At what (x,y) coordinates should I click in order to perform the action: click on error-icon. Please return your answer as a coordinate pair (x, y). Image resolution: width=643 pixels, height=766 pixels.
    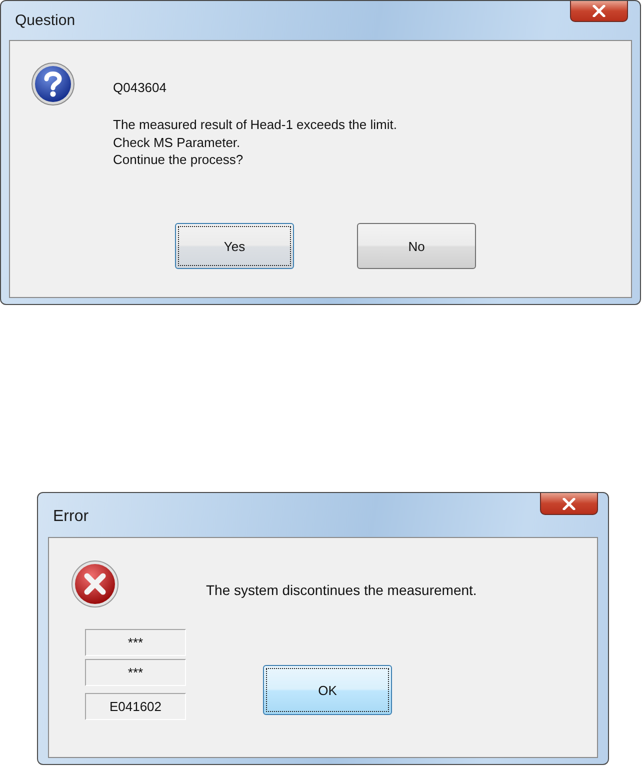
    Looking at the image, I should click on (95, 584).